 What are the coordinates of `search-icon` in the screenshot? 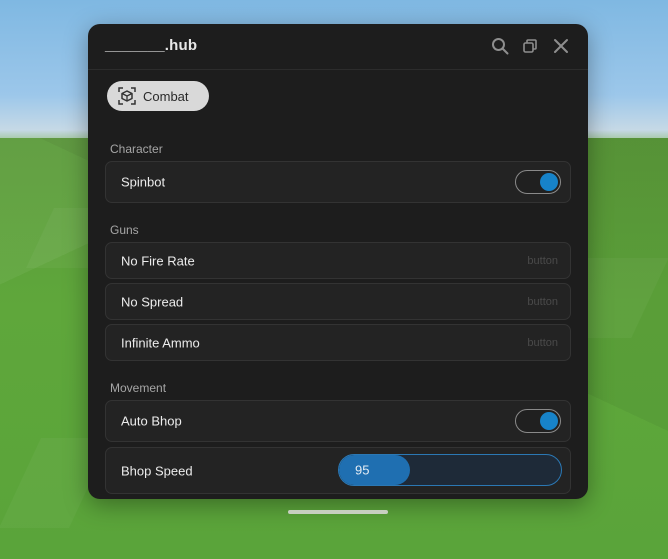 It's located at (500, 46).